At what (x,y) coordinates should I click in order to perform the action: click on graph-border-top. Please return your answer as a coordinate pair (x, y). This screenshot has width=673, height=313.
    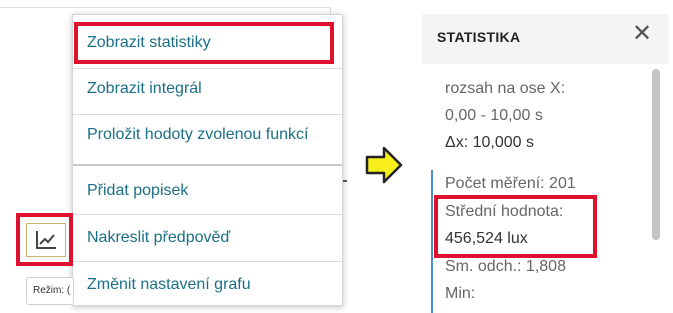
    Looking at the image, I should click on (165, 7).